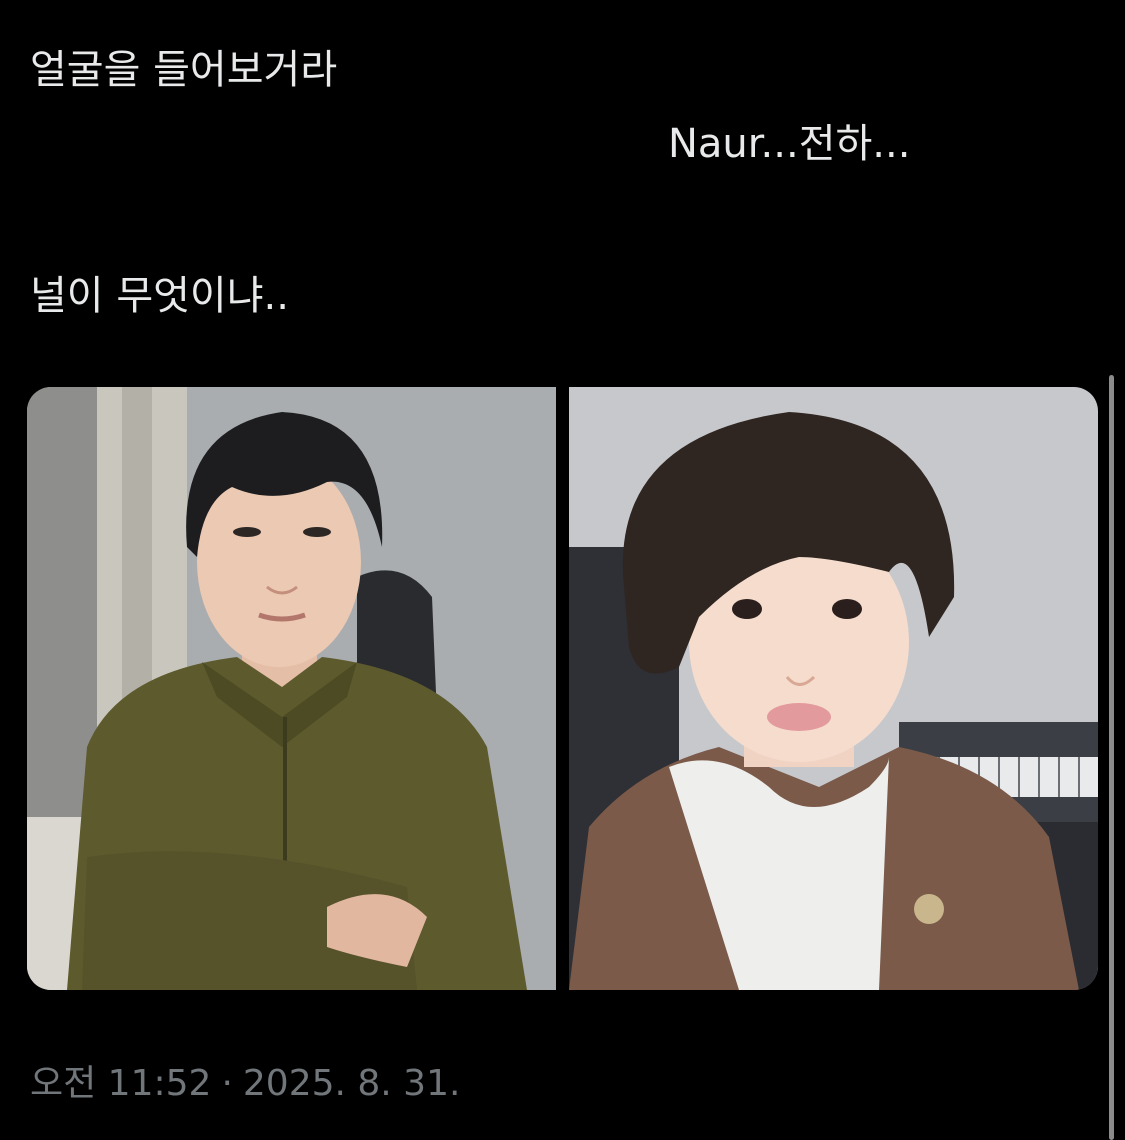  Describe the element at coordinates (351, 1083) in the screenshot. I see `tweet-date: 2025. 8. 31.` at that location.